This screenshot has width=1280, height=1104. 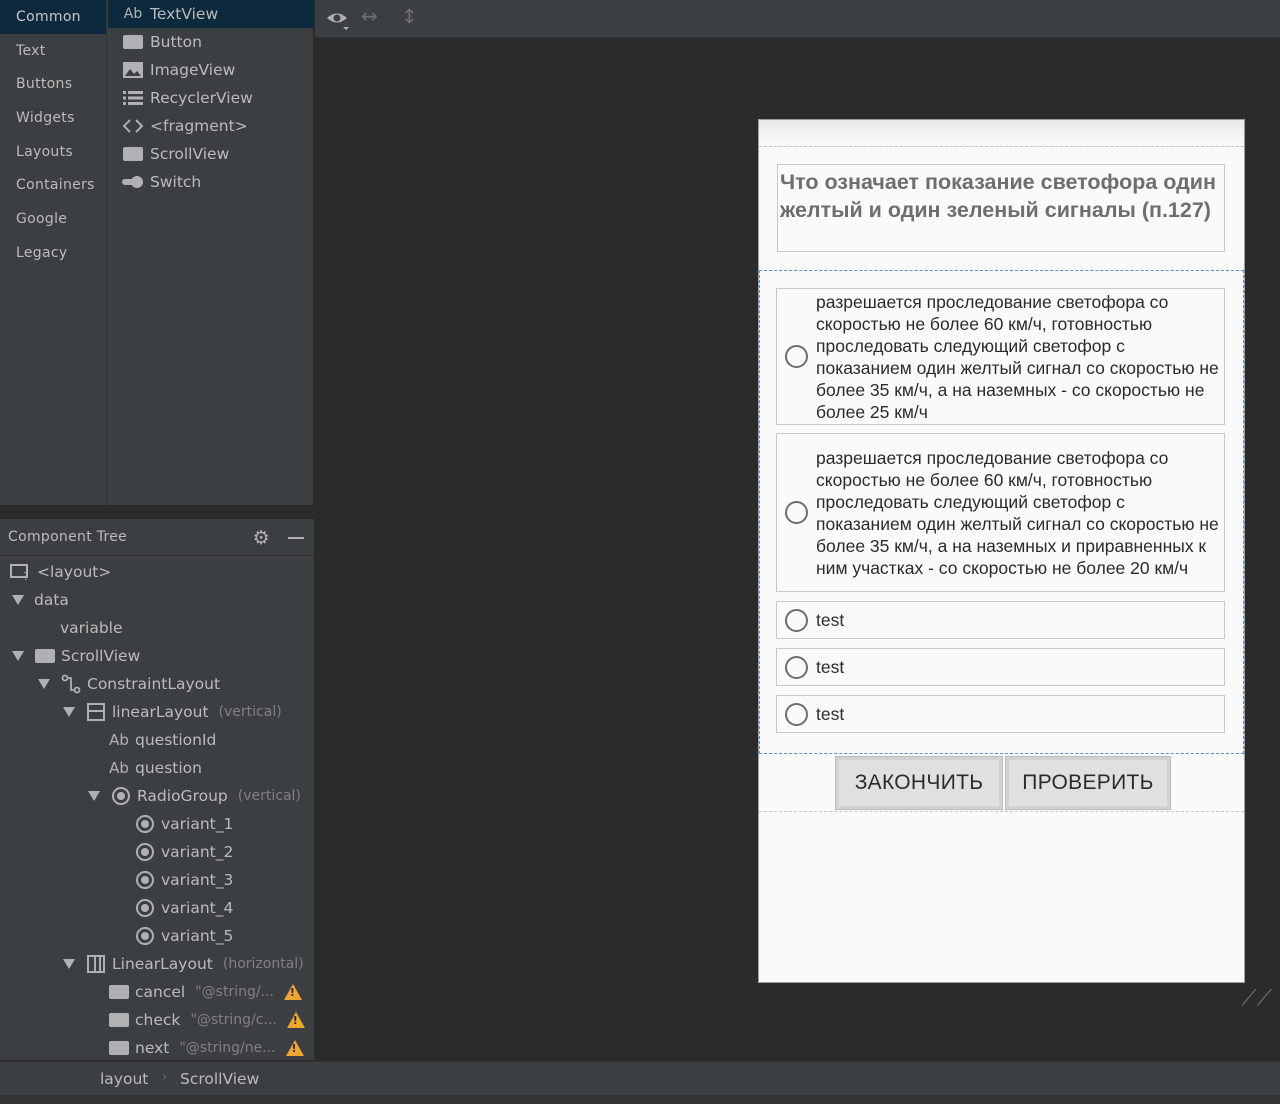 I want to click on palette-item-recyclerview: RecyclerView, so click(x=211, y=98).